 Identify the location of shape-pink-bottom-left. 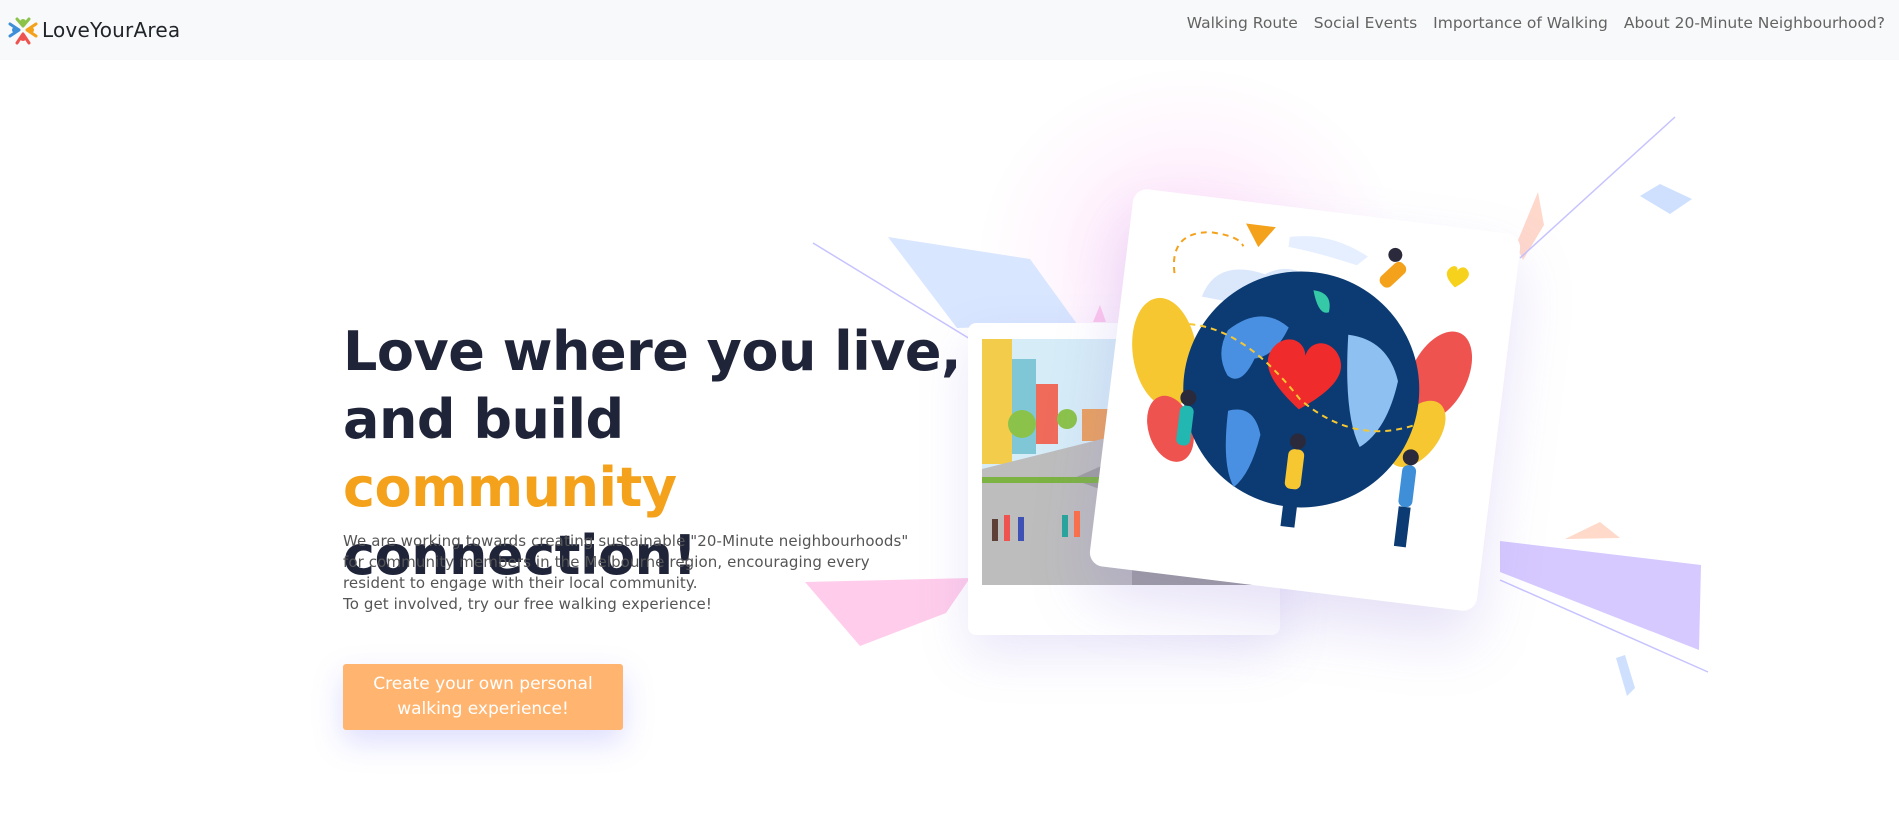
(887, 612).